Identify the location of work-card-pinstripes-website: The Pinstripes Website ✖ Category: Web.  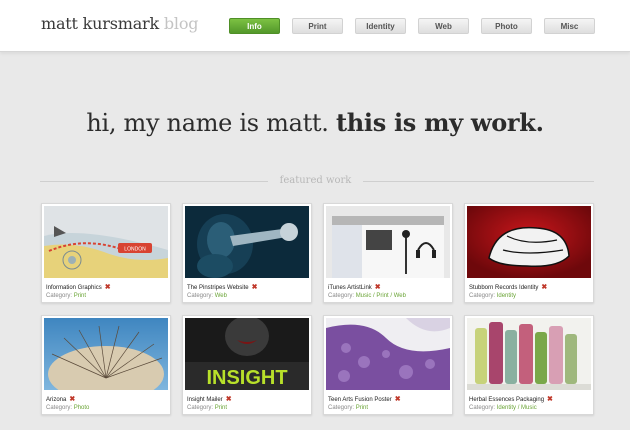
(247, 253).